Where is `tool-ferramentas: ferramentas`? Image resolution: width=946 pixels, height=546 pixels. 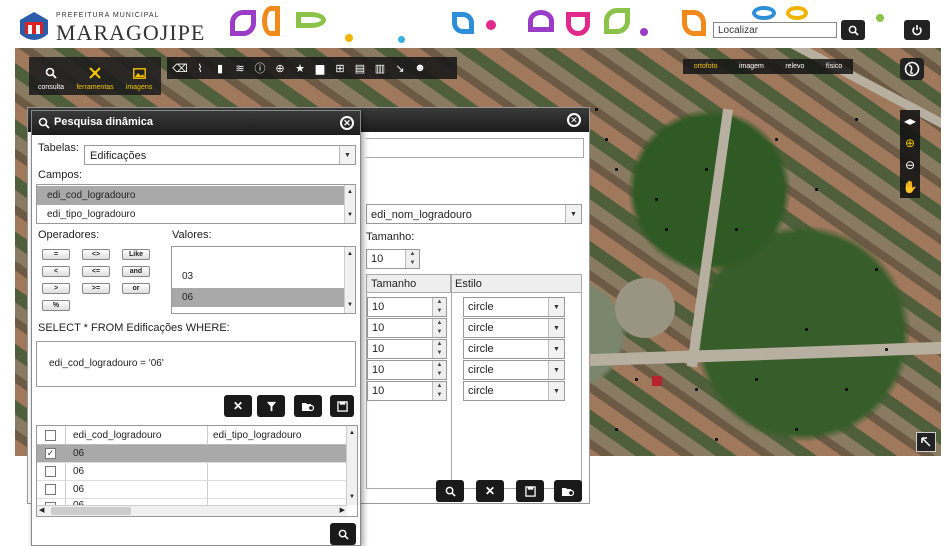
tool-ferramentas: ferramentas is located at coordinates (95, 76).